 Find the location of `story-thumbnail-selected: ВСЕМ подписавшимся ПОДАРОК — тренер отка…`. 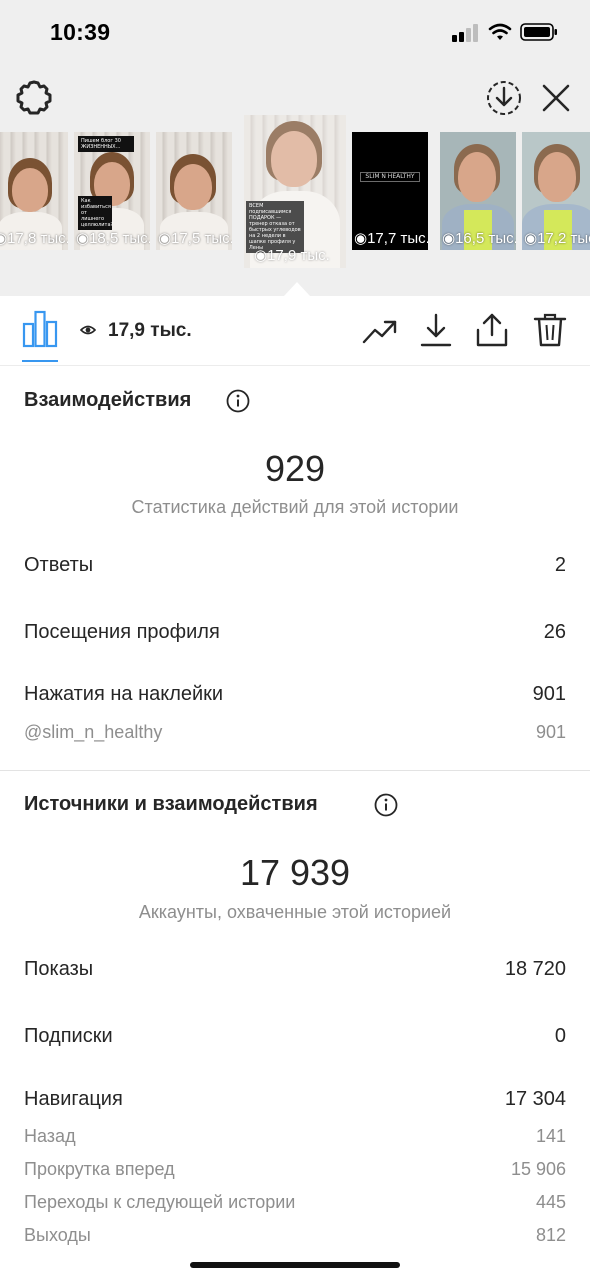

story-thumbnail-selected: ВСЕМ подписавшимся ПОДАРОК — тренер отка… is located at coordinates (295, 191).